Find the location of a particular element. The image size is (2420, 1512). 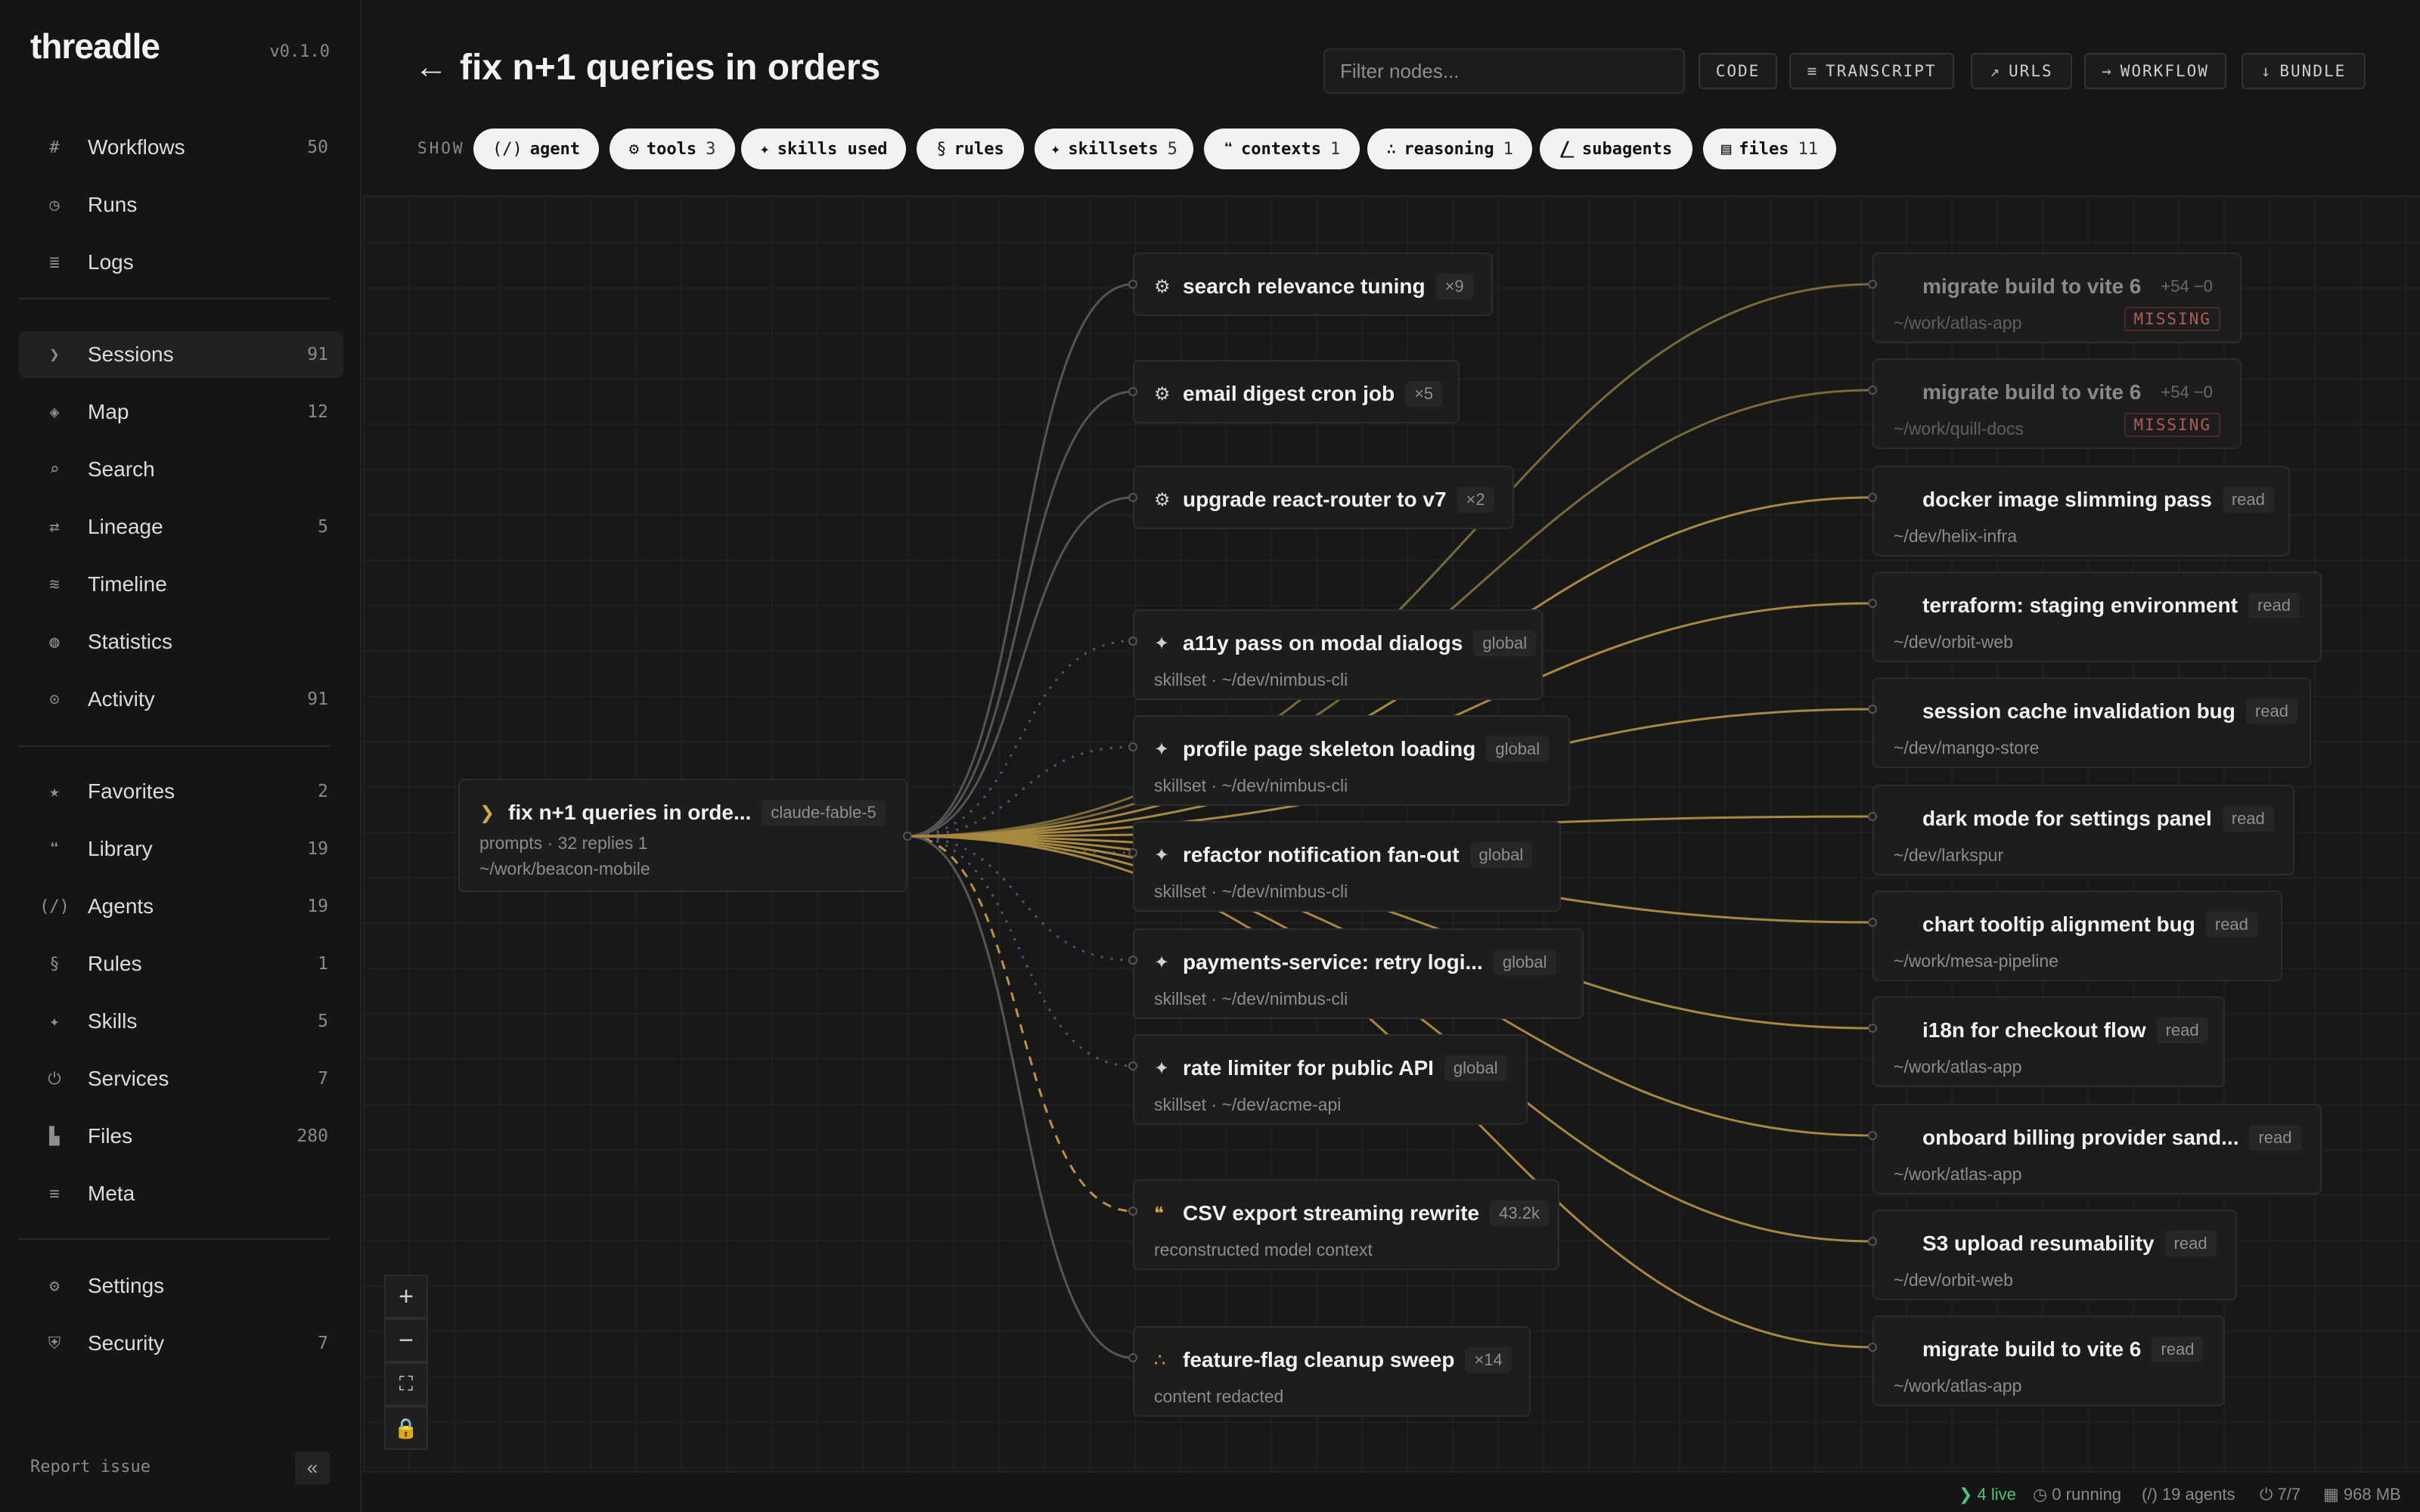

node-header: ✦ profile page skeleton loading global is located at coordinates (1352, 749).